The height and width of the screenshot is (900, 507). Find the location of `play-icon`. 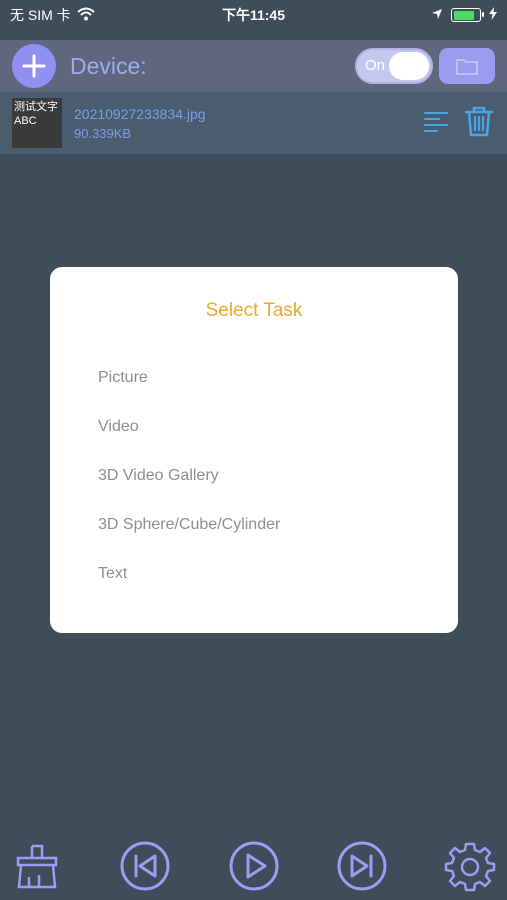

play-icon is located at coordinates (253, 866).